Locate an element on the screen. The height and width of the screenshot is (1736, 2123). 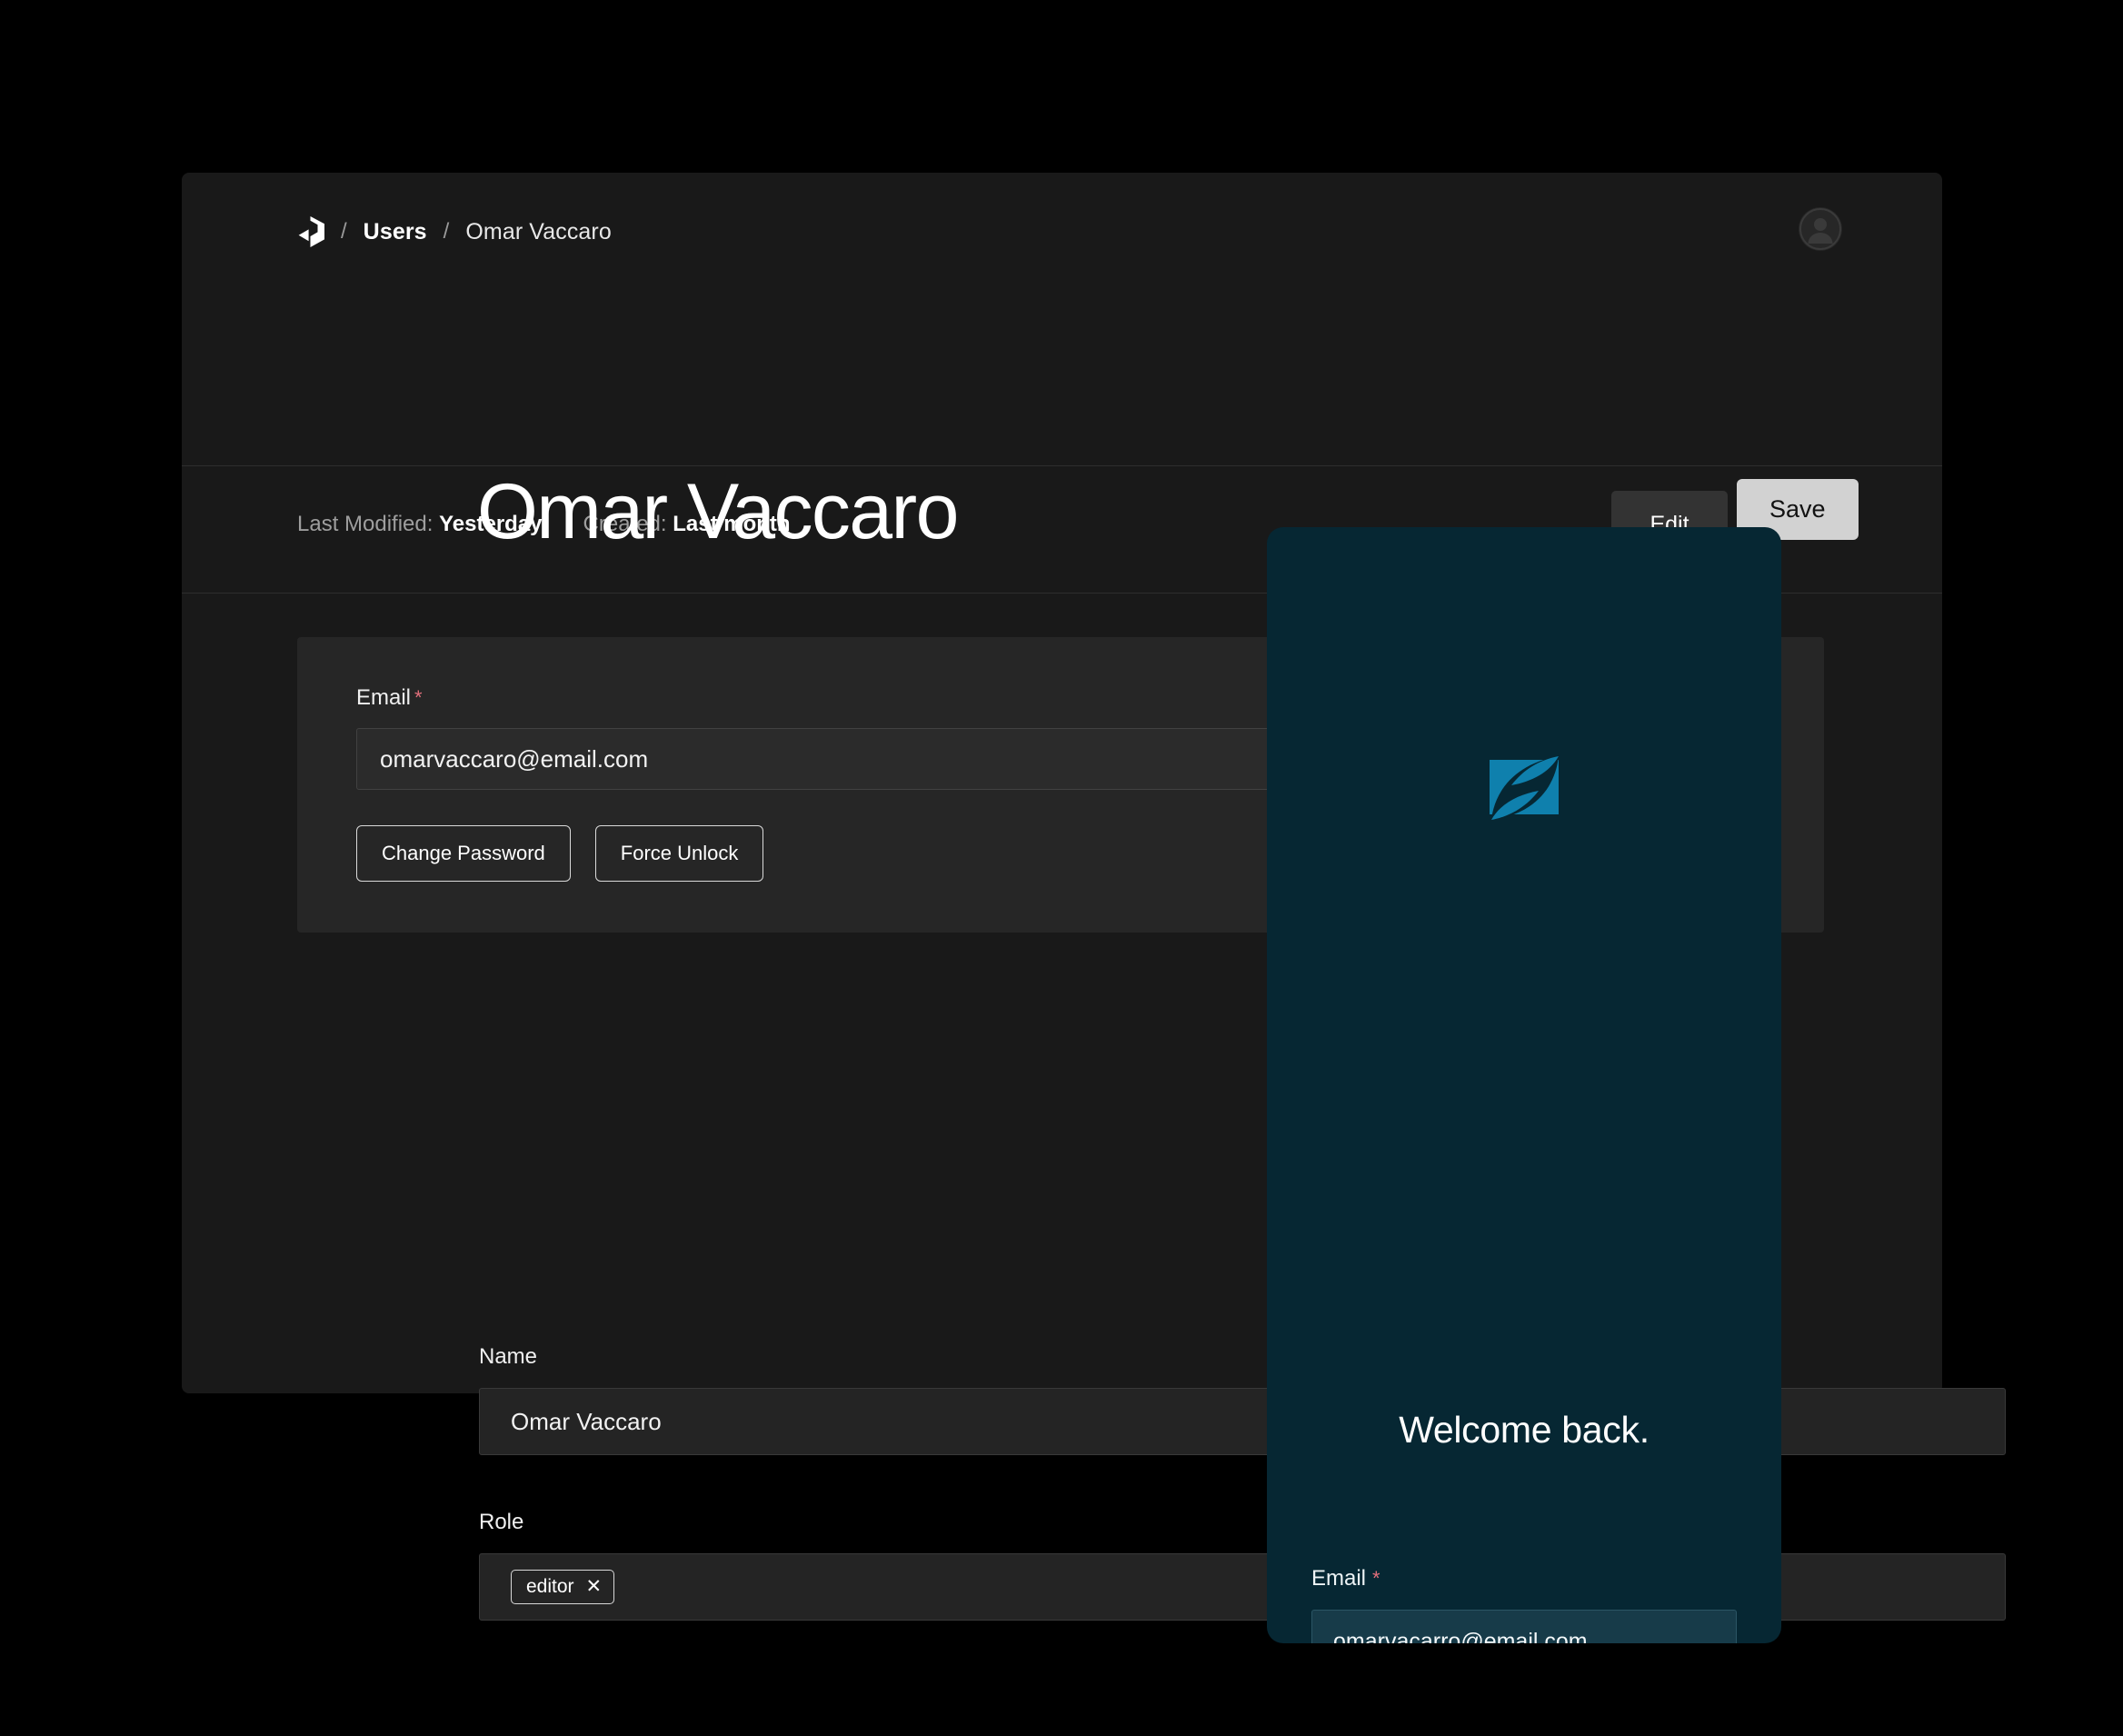
modal-email-label-text: Email is located at coordinates (1339, 1579).